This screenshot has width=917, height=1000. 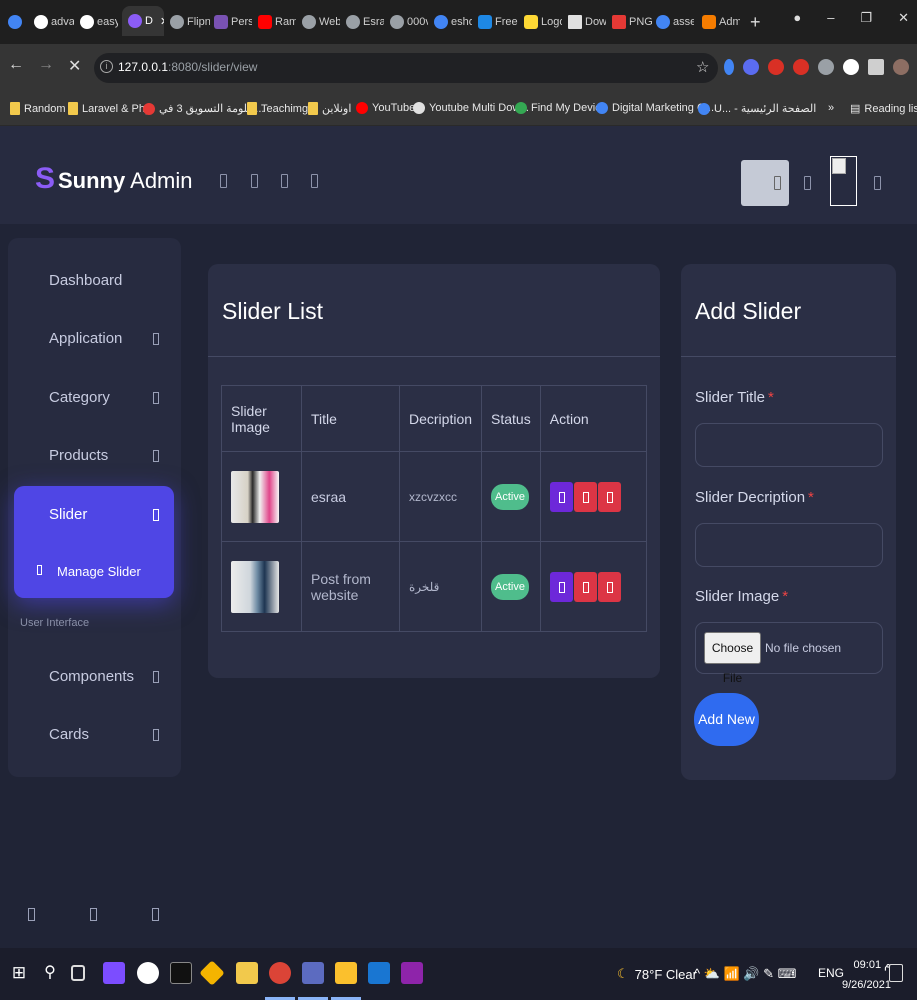 What do you see at coordinates (143, 21) in the screenshot?
I see `tab-active: D✕` at bounding box center [143, 21].